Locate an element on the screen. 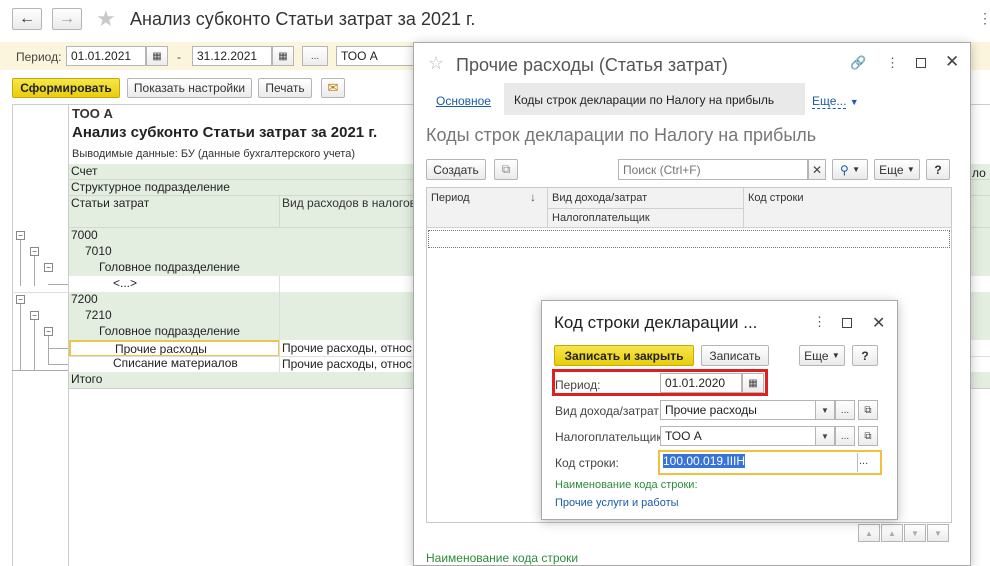  send-email-button: ✉ is located at coordinates (333, 88).